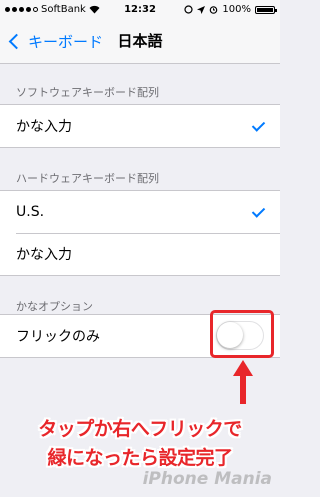  Describe the element at coordinates (58, 337) in the screenshot. I see `list-item-label: フリックのみ` at that location.